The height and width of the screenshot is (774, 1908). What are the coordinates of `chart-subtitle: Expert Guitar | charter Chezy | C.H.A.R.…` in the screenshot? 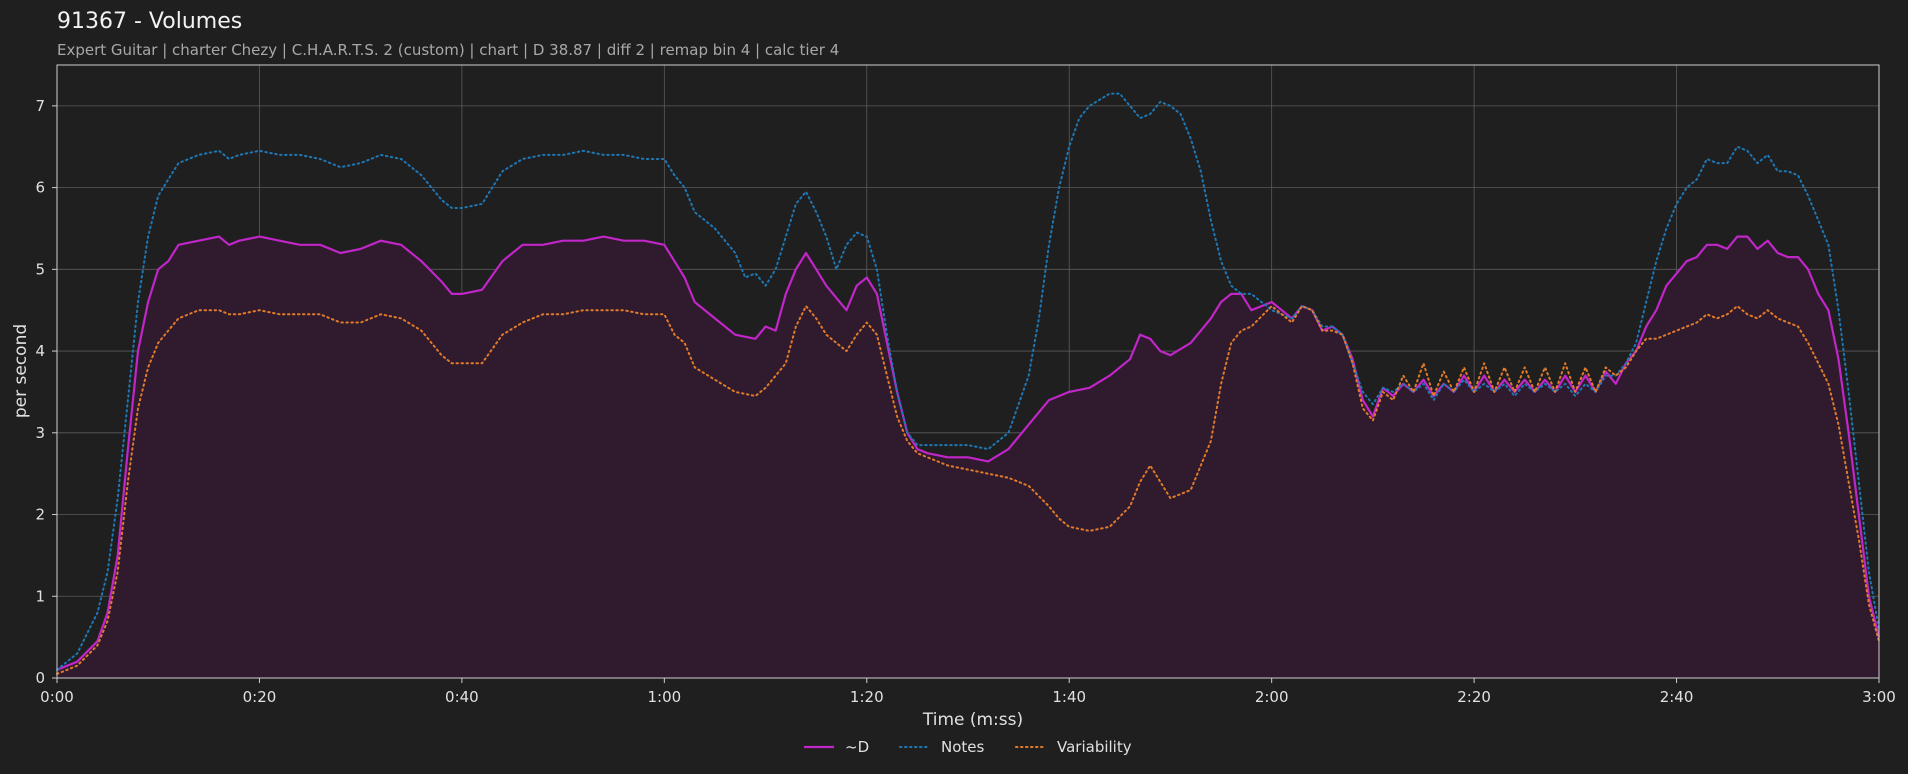 It's located at (448, 50).